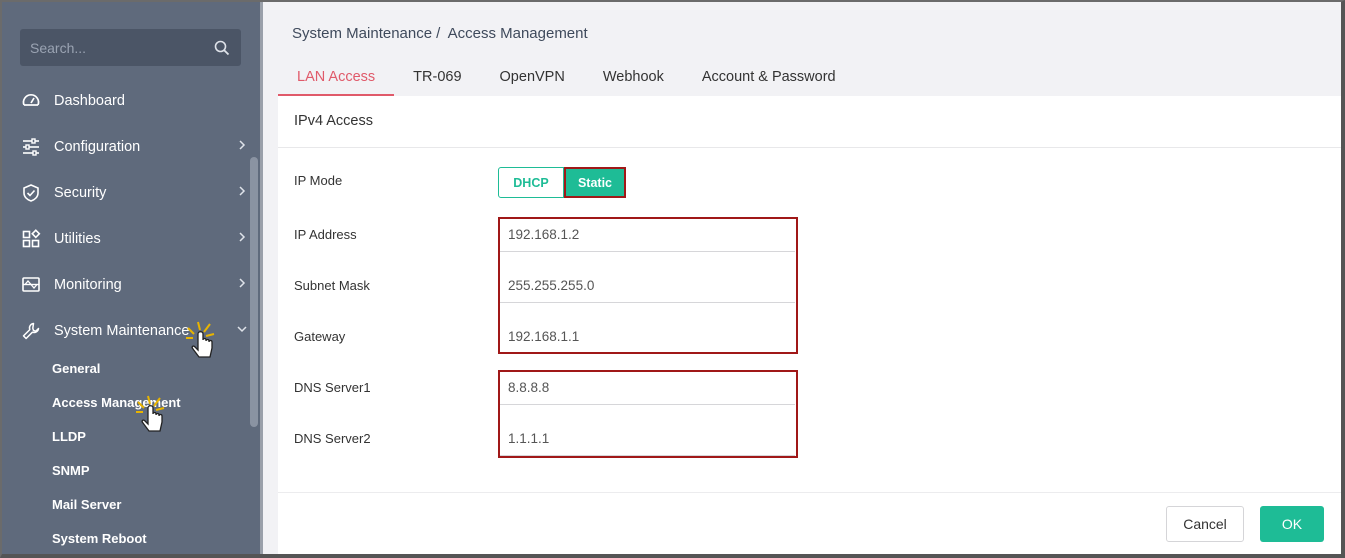 The width and height of the screenshot is (1345, 558). What do you see at coordinates (651, 234) in the screenshot?
I see `ip-address-input` at bounding box center [651, 234].